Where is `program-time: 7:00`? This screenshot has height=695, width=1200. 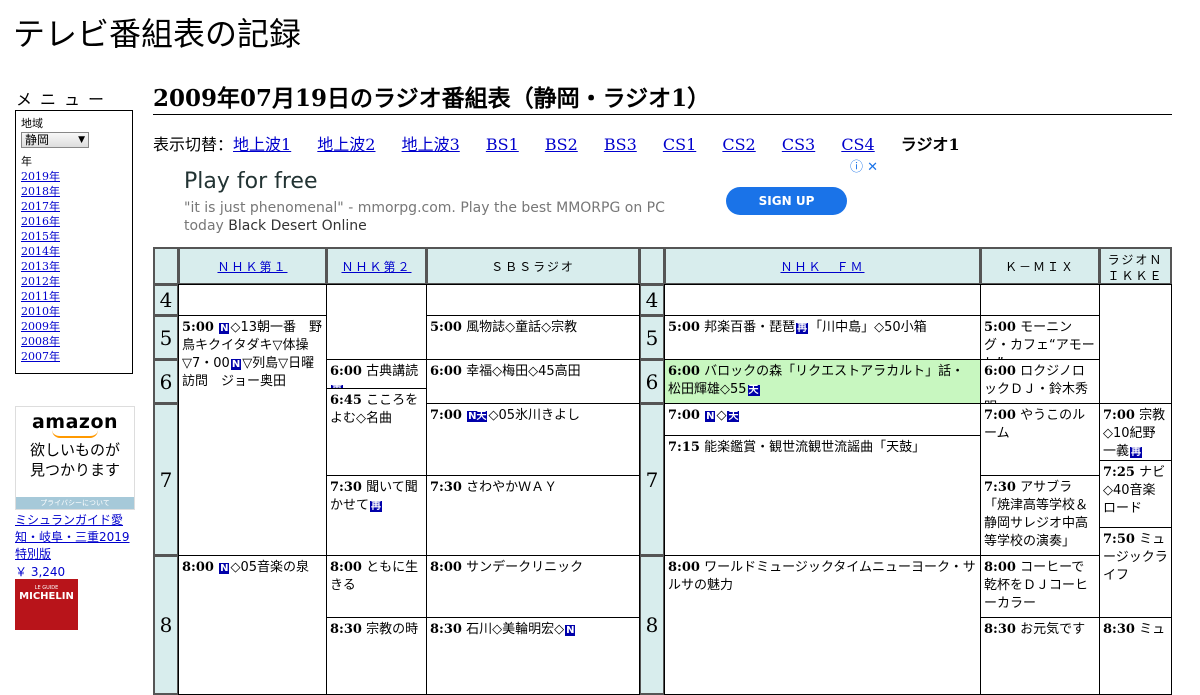
program-time: 7:00 is located at coordinates (1000, 415).